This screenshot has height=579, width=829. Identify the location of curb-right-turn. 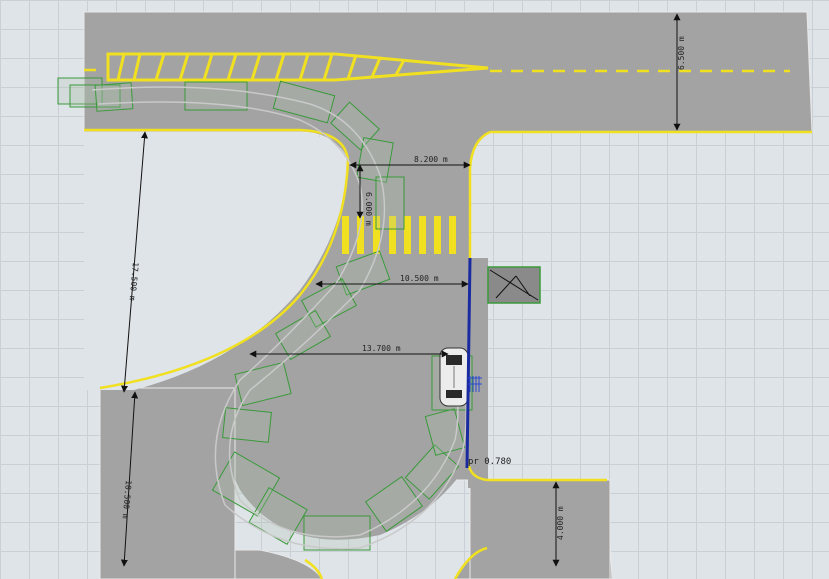
(479, 194).